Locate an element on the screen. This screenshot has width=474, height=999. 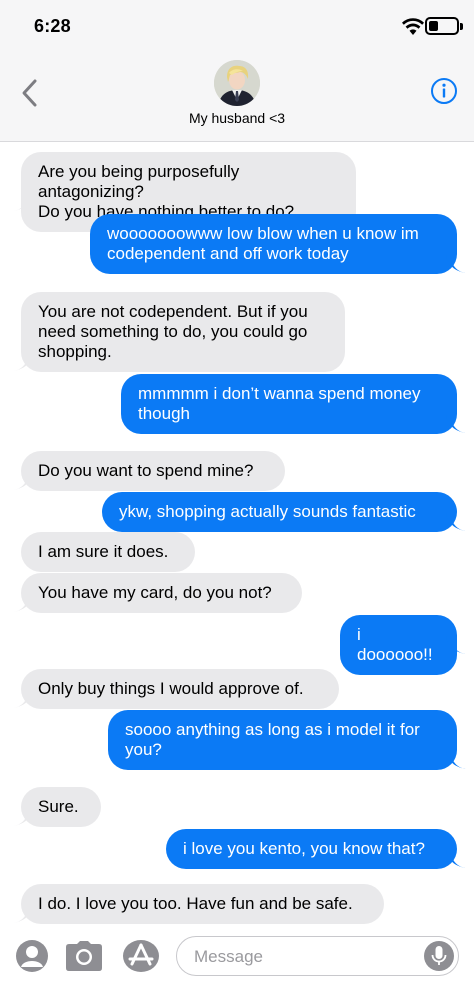
conversation-header: My husband <3 is located at coordinates (237, 97).